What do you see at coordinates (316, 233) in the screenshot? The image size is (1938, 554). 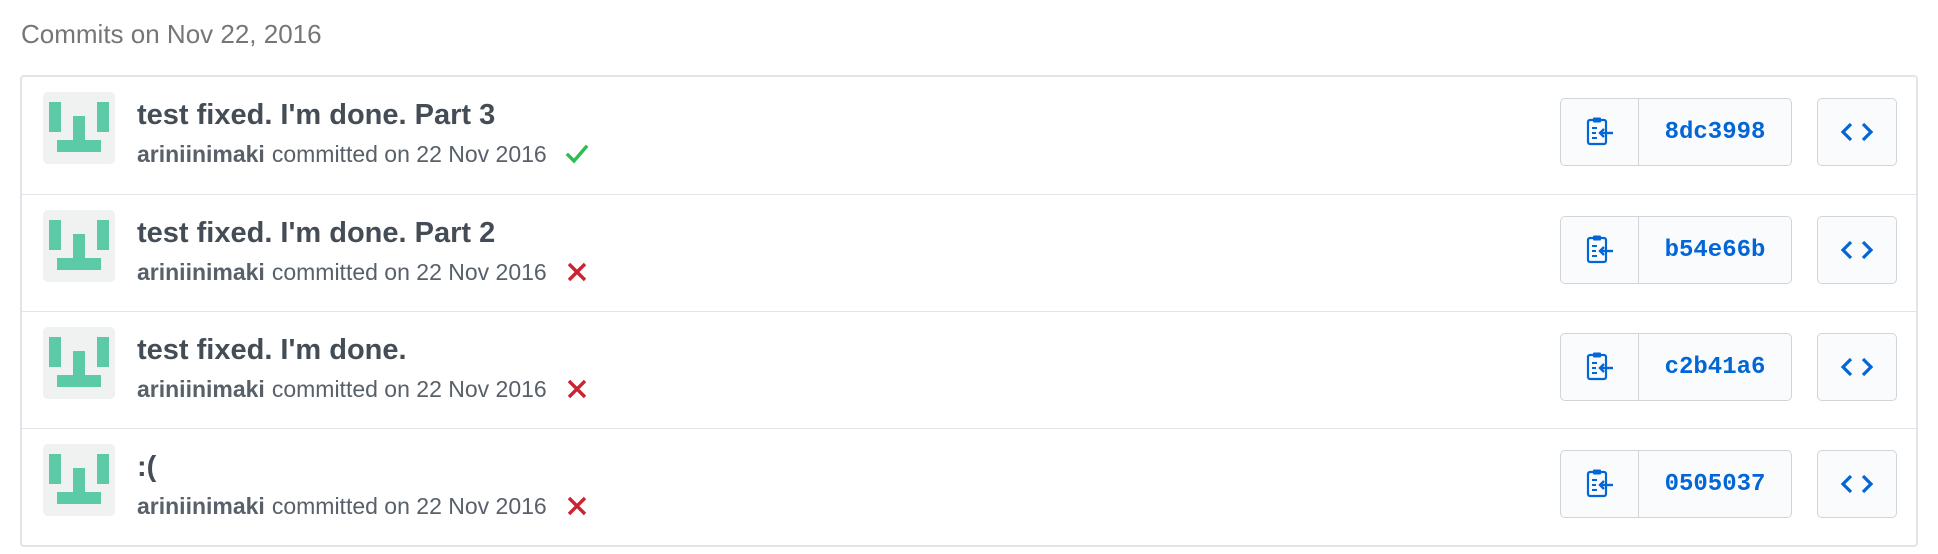 I see `commit-title-link: test fixed. I'm done. Part 2` at bounding box center [316, 233].